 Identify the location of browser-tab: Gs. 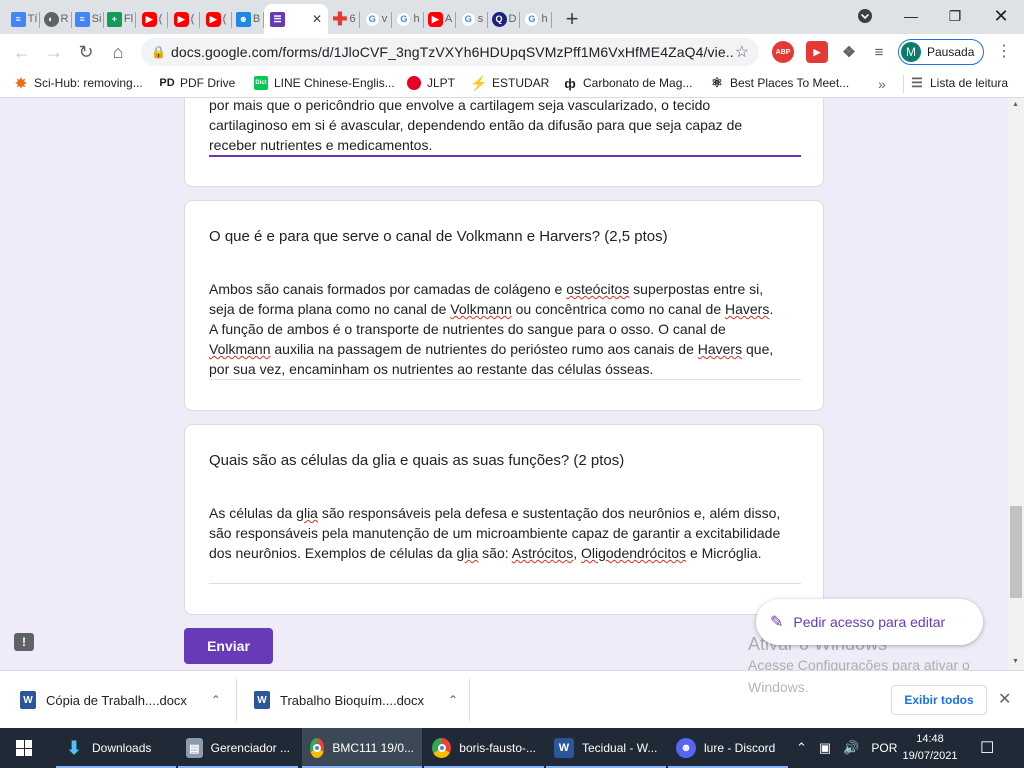
(472, 19).